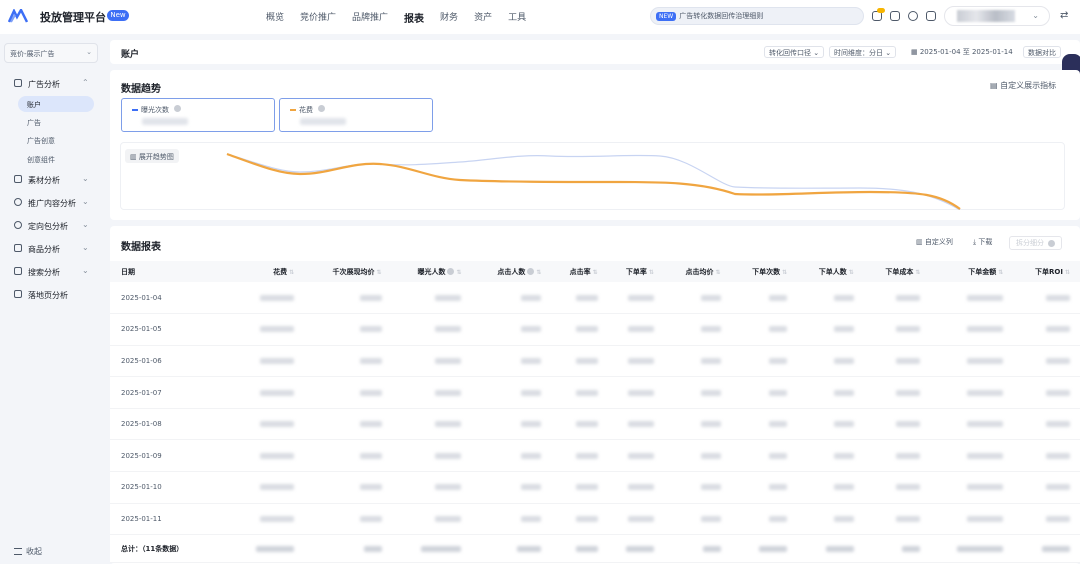 The height and width of the screenshot is (564, 1080). Describe the element at coordinates (54, 295) in the screenshot. I see `sidebar-item-landing: 落地页分析` at that location.